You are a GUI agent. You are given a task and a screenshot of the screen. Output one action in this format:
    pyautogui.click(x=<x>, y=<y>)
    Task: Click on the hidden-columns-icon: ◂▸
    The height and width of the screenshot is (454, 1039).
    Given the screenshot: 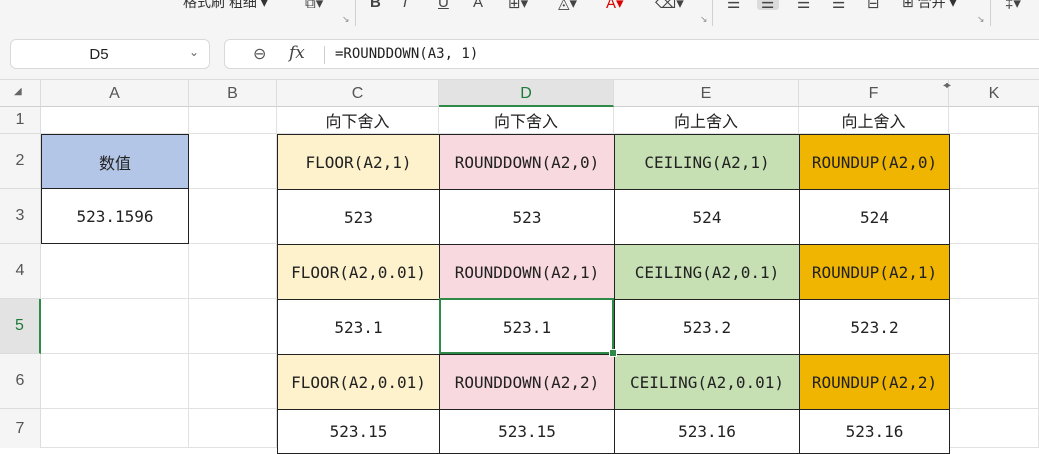 What is the action you would take?
    pyautogui.click(x=947, y=85)
    